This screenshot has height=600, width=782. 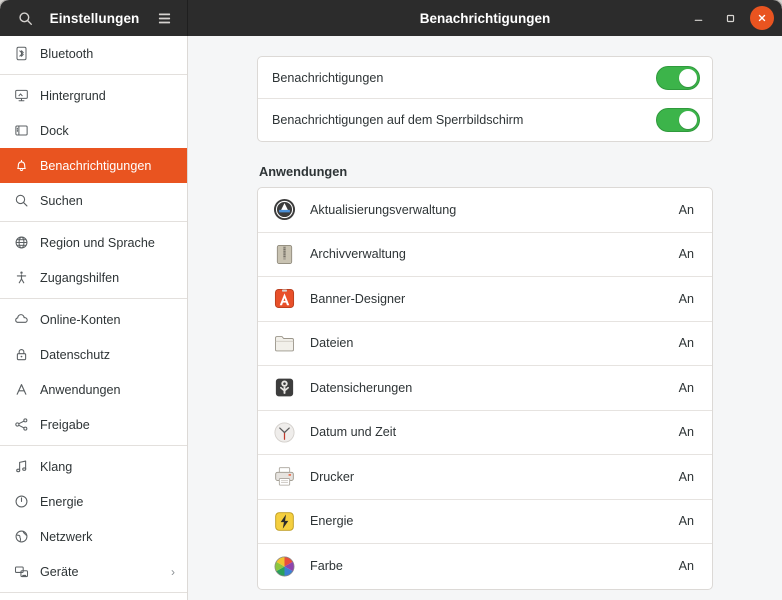 What do you see at coordinates (485, 78) in the screenshot?
I see `row-notifications: Benachrichtigungen` at bounding box center [485, 78].